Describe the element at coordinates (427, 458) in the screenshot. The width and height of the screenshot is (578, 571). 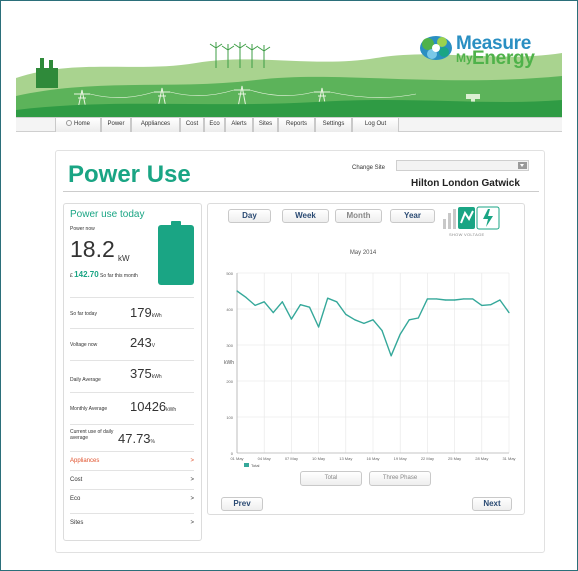
I see `x-tick-label: 22 May` at that location.